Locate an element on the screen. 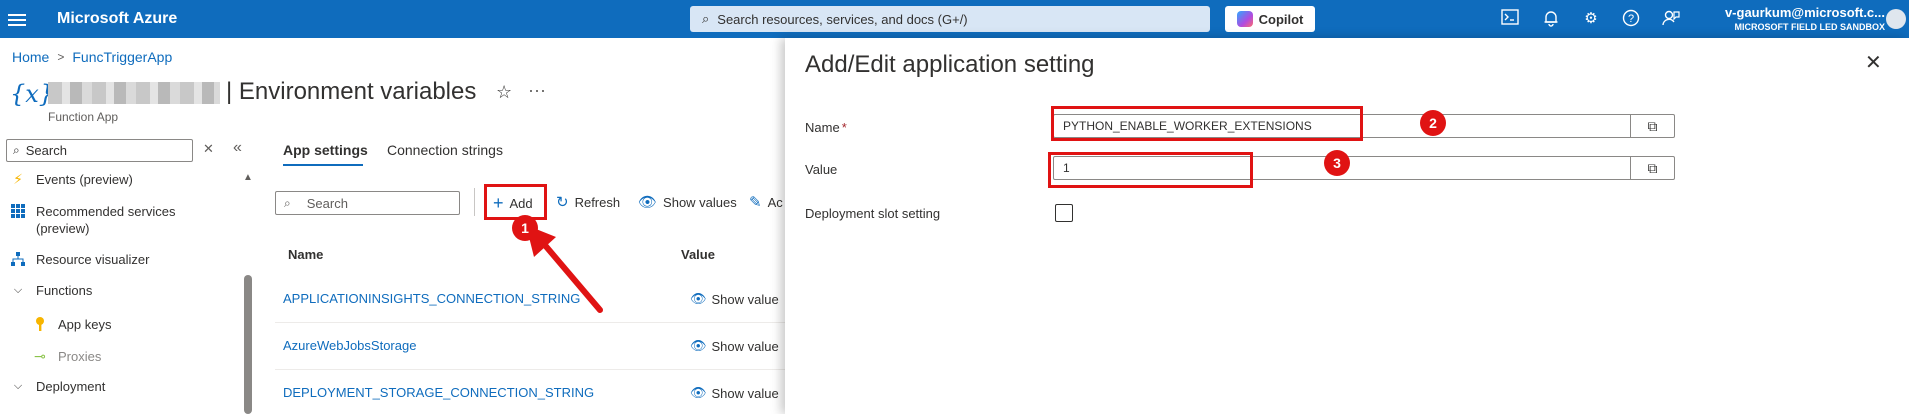 Image resolution: width=1909 pixels, height=414 pixels. close-icon: ✕ is located at coordinates (1873, 62).